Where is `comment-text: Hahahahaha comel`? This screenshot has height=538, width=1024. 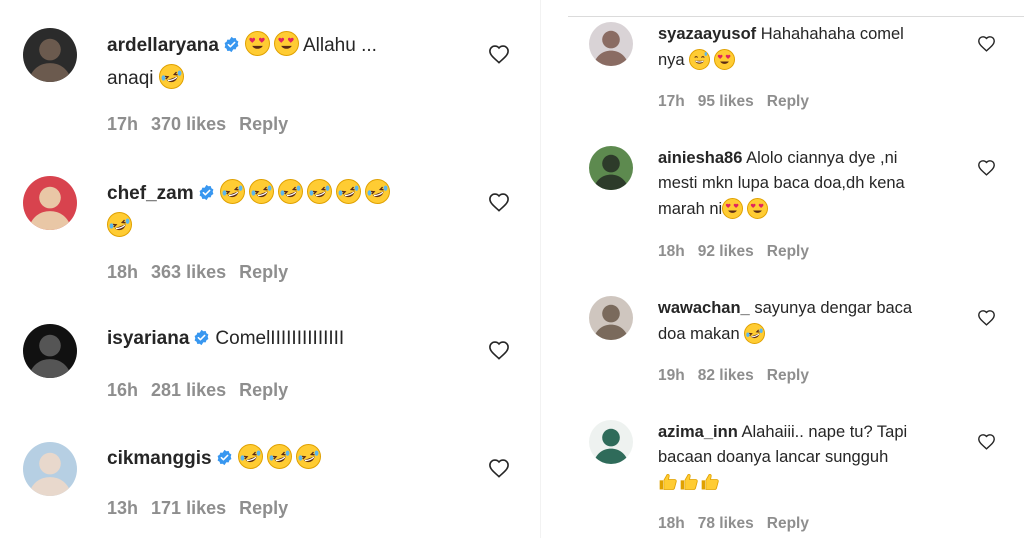 comment-text: Hahahahaha comel is located at coordinates (832, 34).